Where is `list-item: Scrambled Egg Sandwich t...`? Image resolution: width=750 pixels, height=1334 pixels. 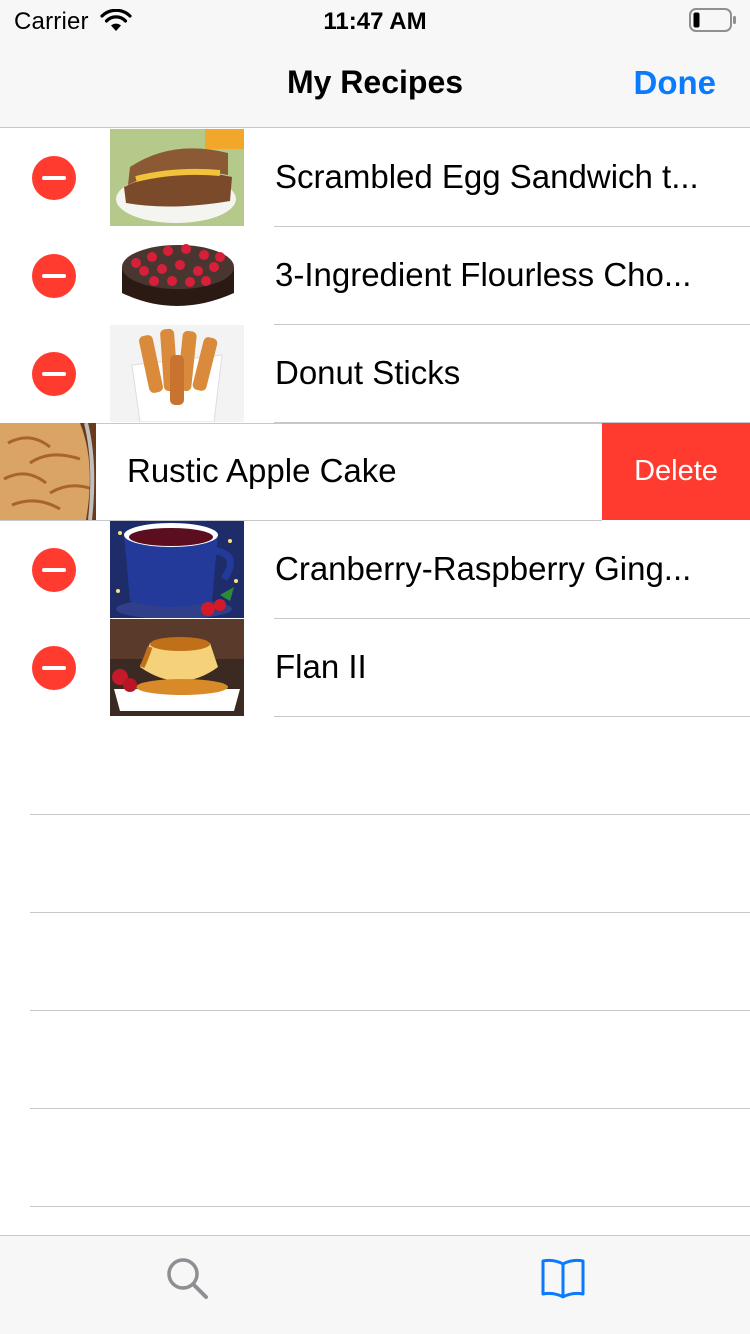
list-item: Scrambled Egg Sandwich t... is located at coordinates (375, 178).